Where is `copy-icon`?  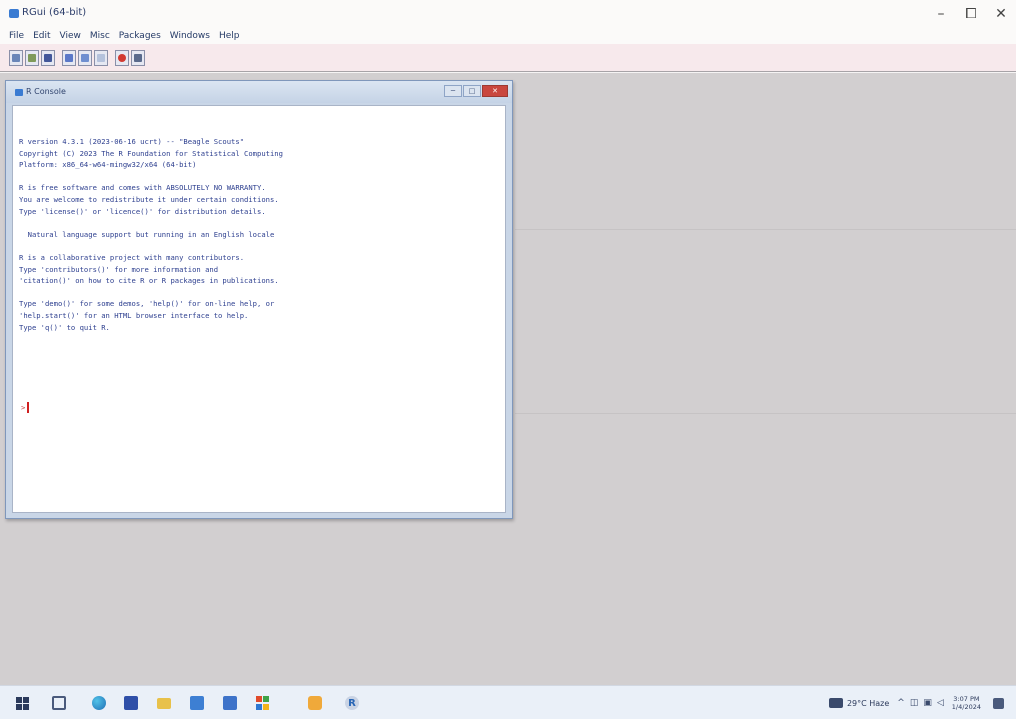 copy-icon is located at coordinates (69, 57).